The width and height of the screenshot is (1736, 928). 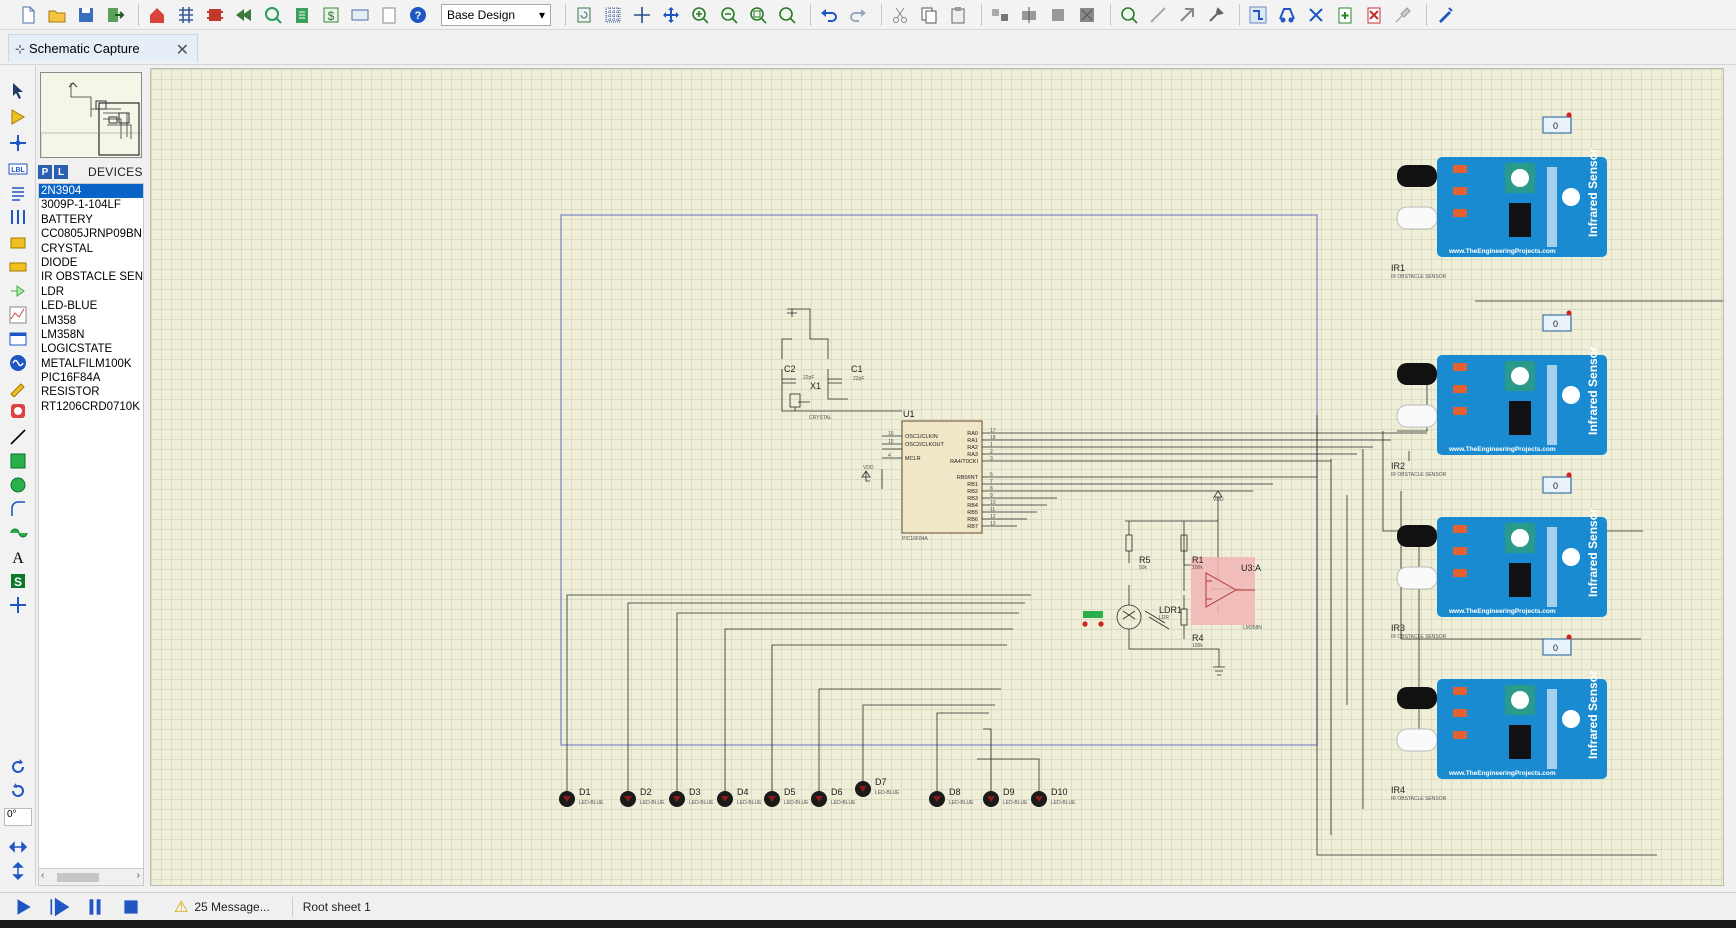 What do you see at coordinates (91, 277) in the screenshot?
I see `device-list-item: IR OBSTACLE SEN` at bounding box center [91, 277].